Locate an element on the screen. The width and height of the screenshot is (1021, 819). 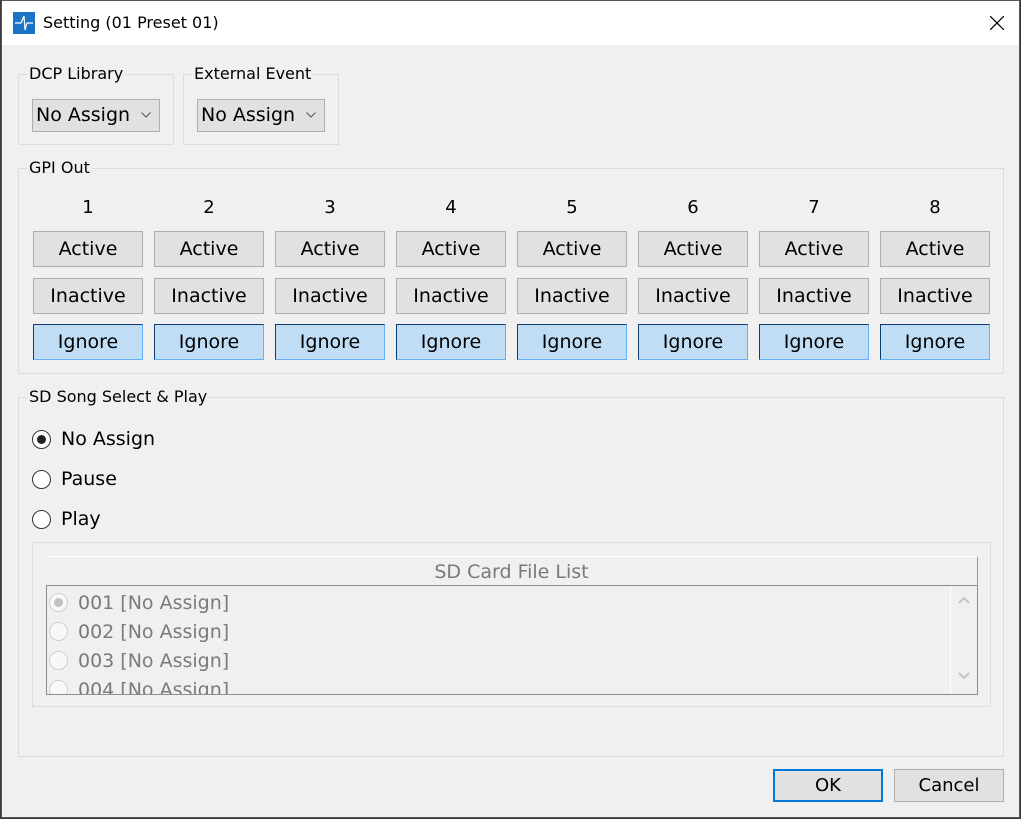
radio-pause-label: Pause is located at coordinates (89, 479).